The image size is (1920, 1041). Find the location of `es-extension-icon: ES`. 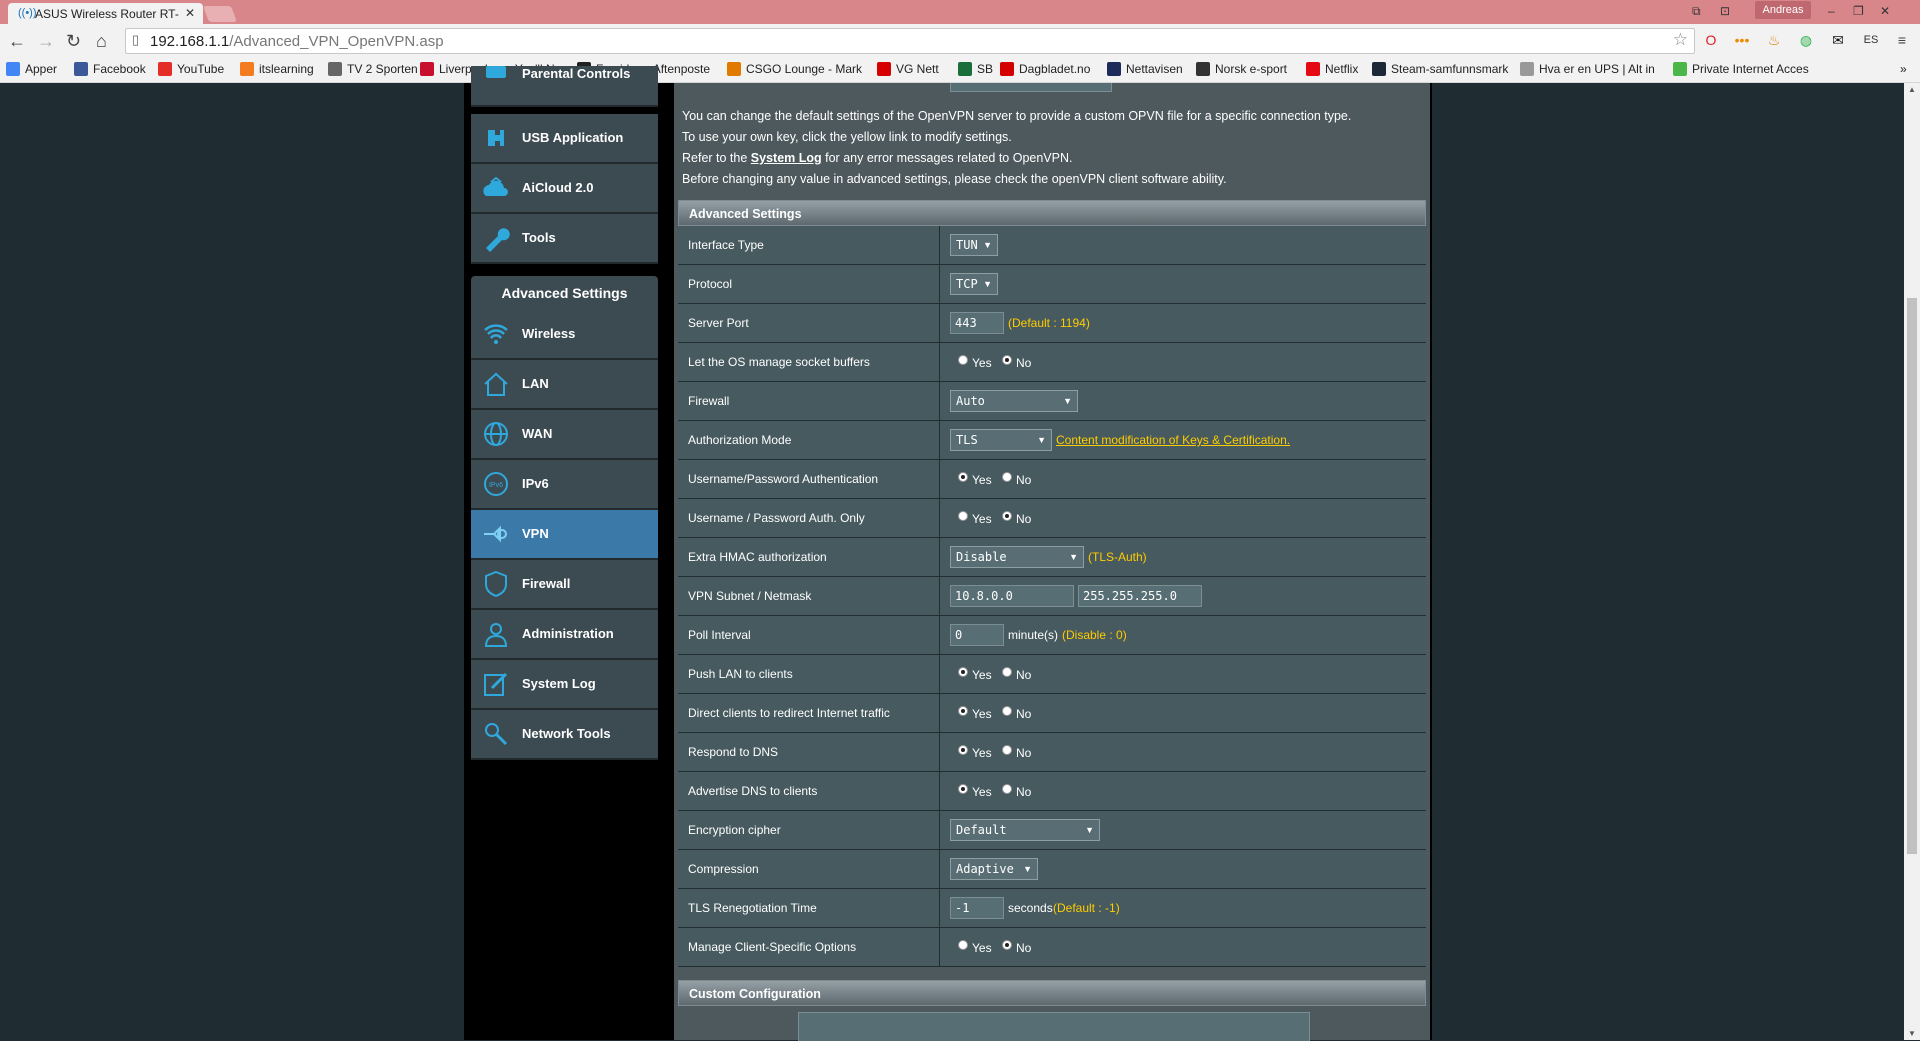

es-extension-icon: ES is located at coordinates (1871, 40).